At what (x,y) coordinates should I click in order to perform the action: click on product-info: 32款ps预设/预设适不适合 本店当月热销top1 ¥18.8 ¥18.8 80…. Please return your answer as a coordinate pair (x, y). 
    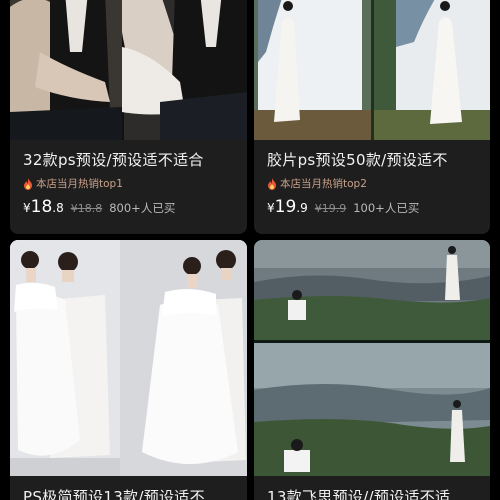
    Looking at the image, I should click on (128, 183).